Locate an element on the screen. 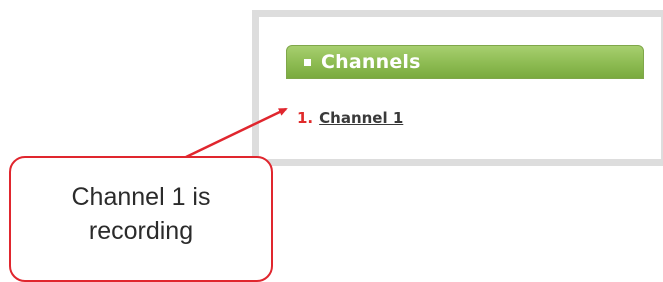 Image resolution: width=663 pixels, height=282 pixels. callout-line-2: recording is located at coordinates (141, 231).